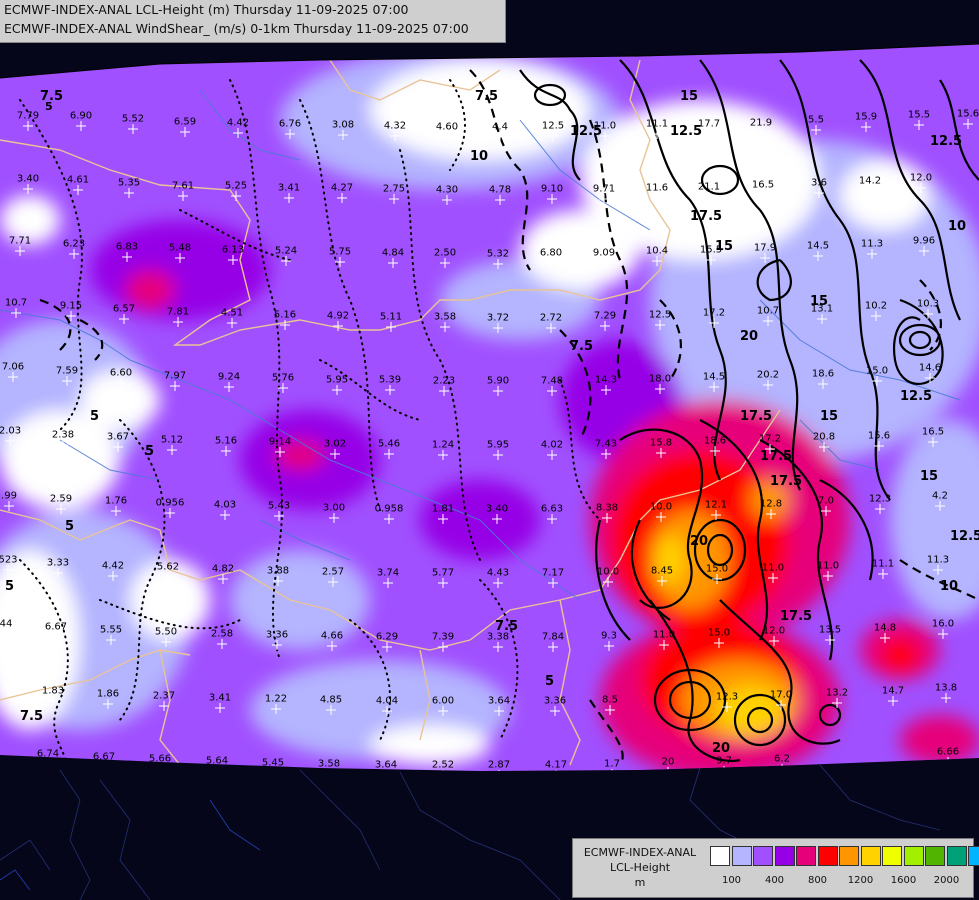 The height and width of the screenshot is (900, 979). Describe the element at coordinates (166, 632) in the screenshot. I see `station-value: 5.50` at that location.